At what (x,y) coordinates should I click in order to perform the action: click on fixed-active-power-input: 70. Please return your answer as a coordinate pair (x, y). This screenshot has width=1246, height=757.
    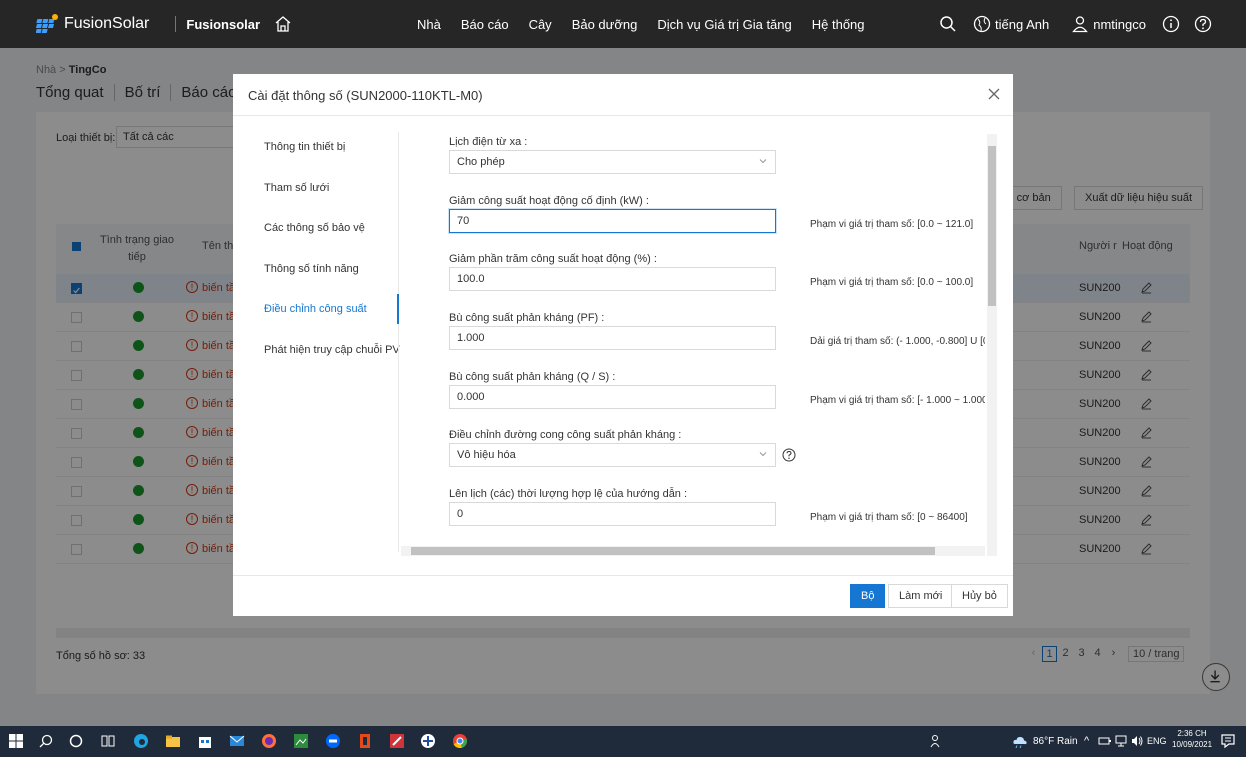
    Looking at the image, I should click on (612, 221).